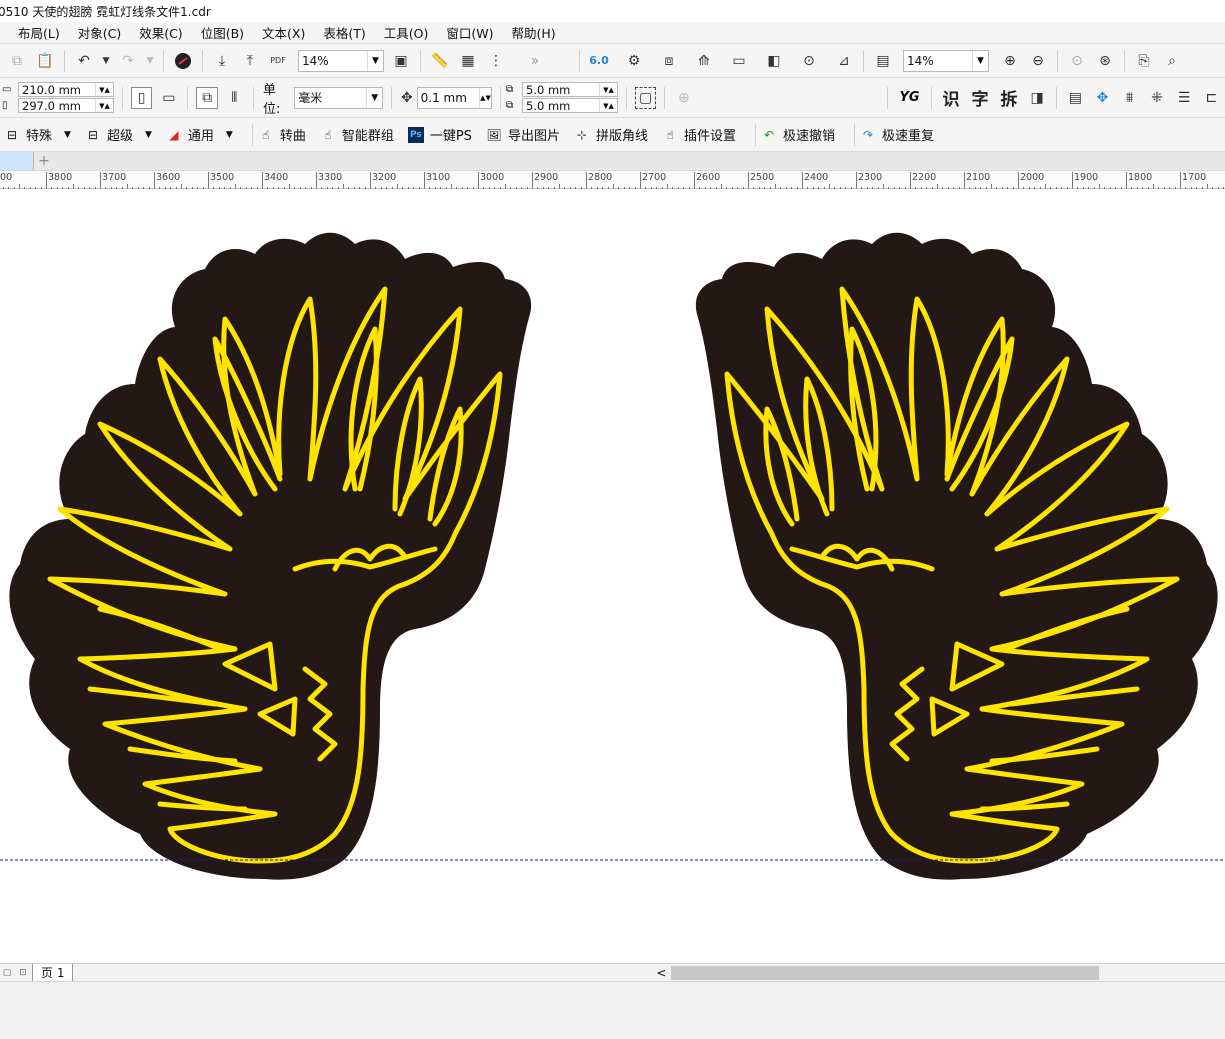  Describe the element at coordinates (53, 972) in the screenshot. I see `page-tab-1: 页 1` at that location.